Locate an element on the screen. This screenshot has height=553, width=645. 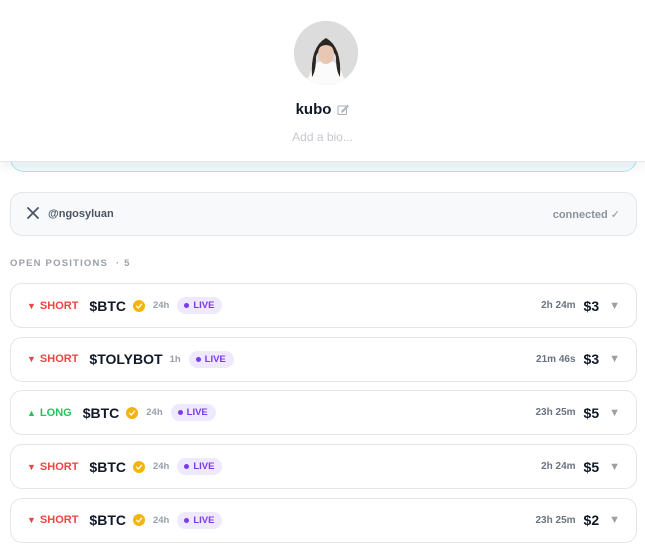
position-row: ▲ LONG $BTC 24h LIVE 23h 25m $5 ▼ is located at coordinates (323, 413).